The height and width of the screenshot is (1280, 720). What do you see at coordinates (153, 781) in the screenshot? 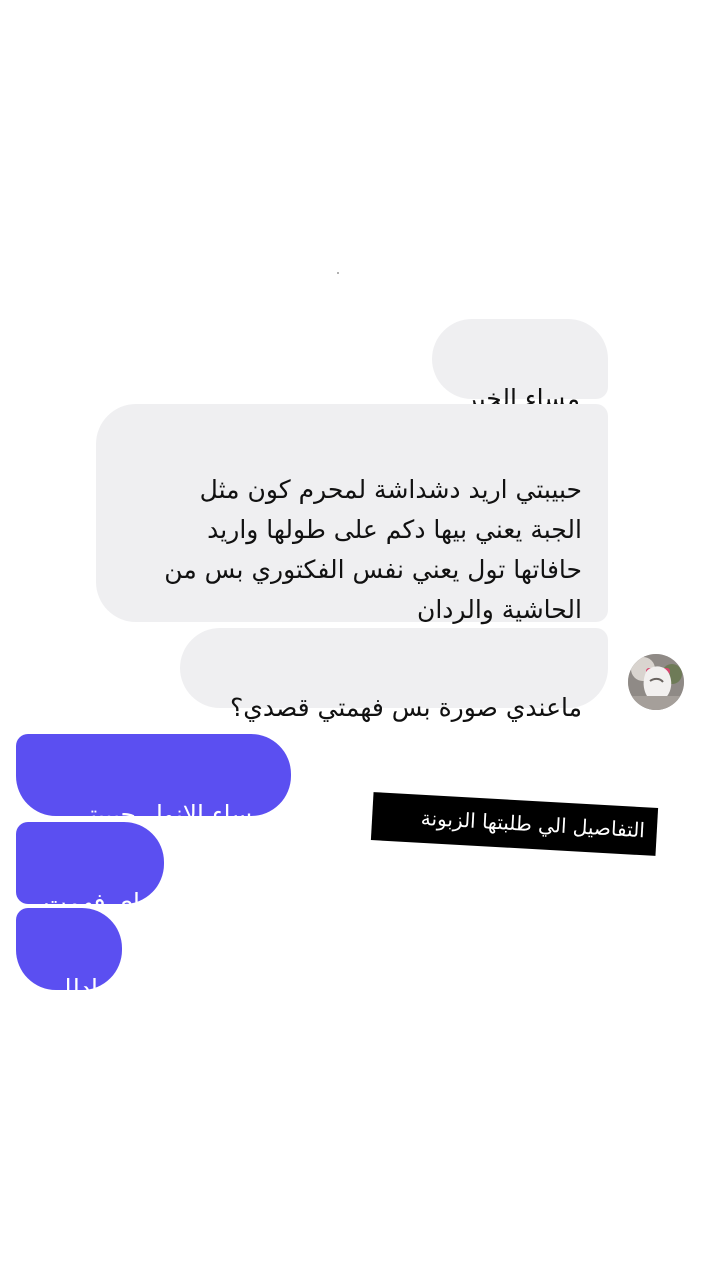
I see `outgoing-message-bubble: مساء الانوار حبيبتي` at bounding box center [153, 781].